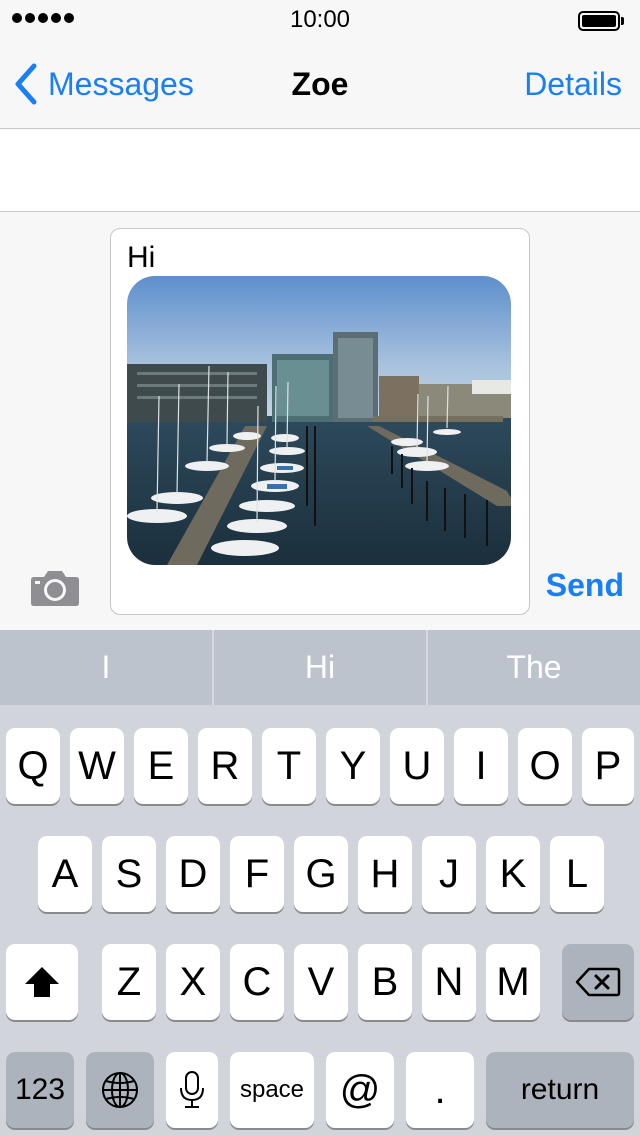  What do you see at coordinates (321, 982) in the screenshot?
I see `key-v: V` at bounding box center [321, 982].